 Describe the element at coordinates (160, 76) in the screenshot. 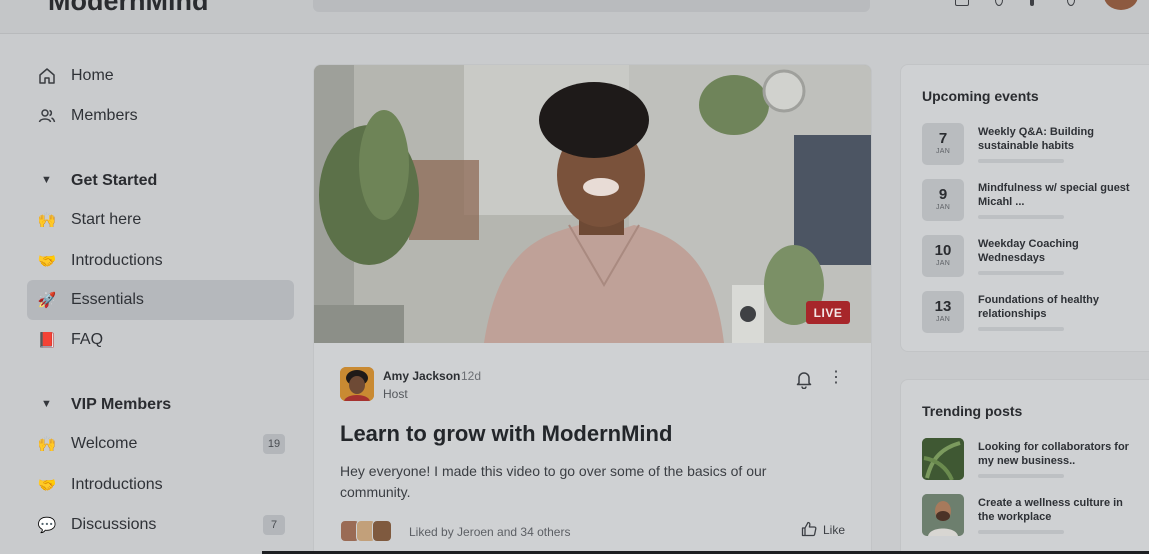

I see `sidebar-item-home: Home` at that location.